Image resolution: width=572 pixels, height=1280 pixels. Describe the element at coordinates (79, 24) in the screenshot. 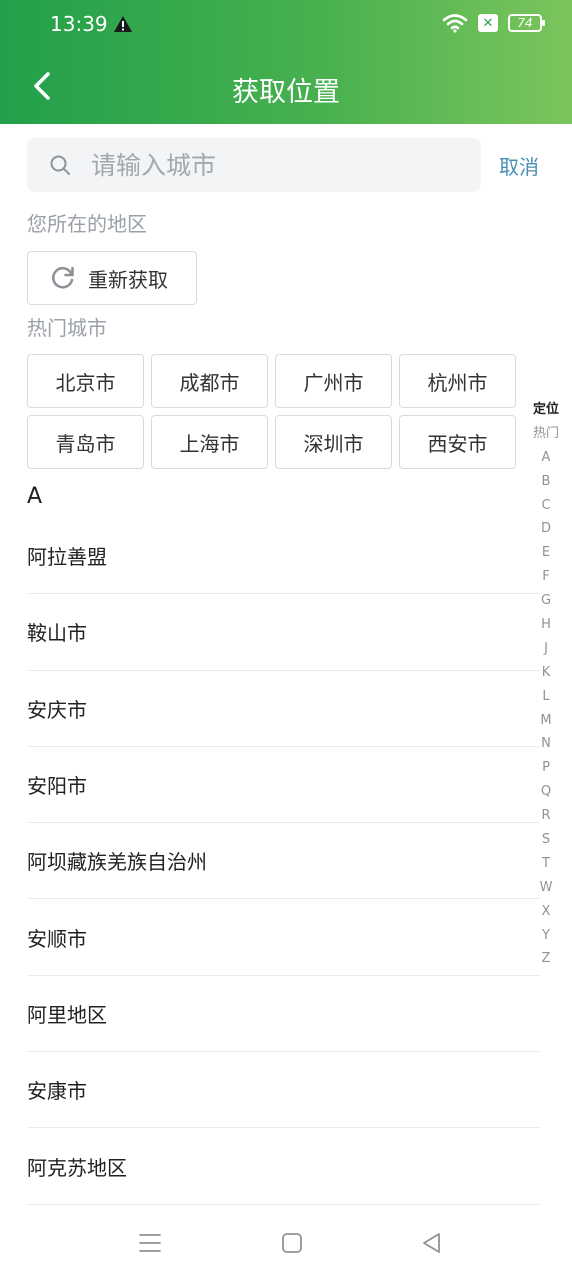

I see `status-time: 13:39` at that location.